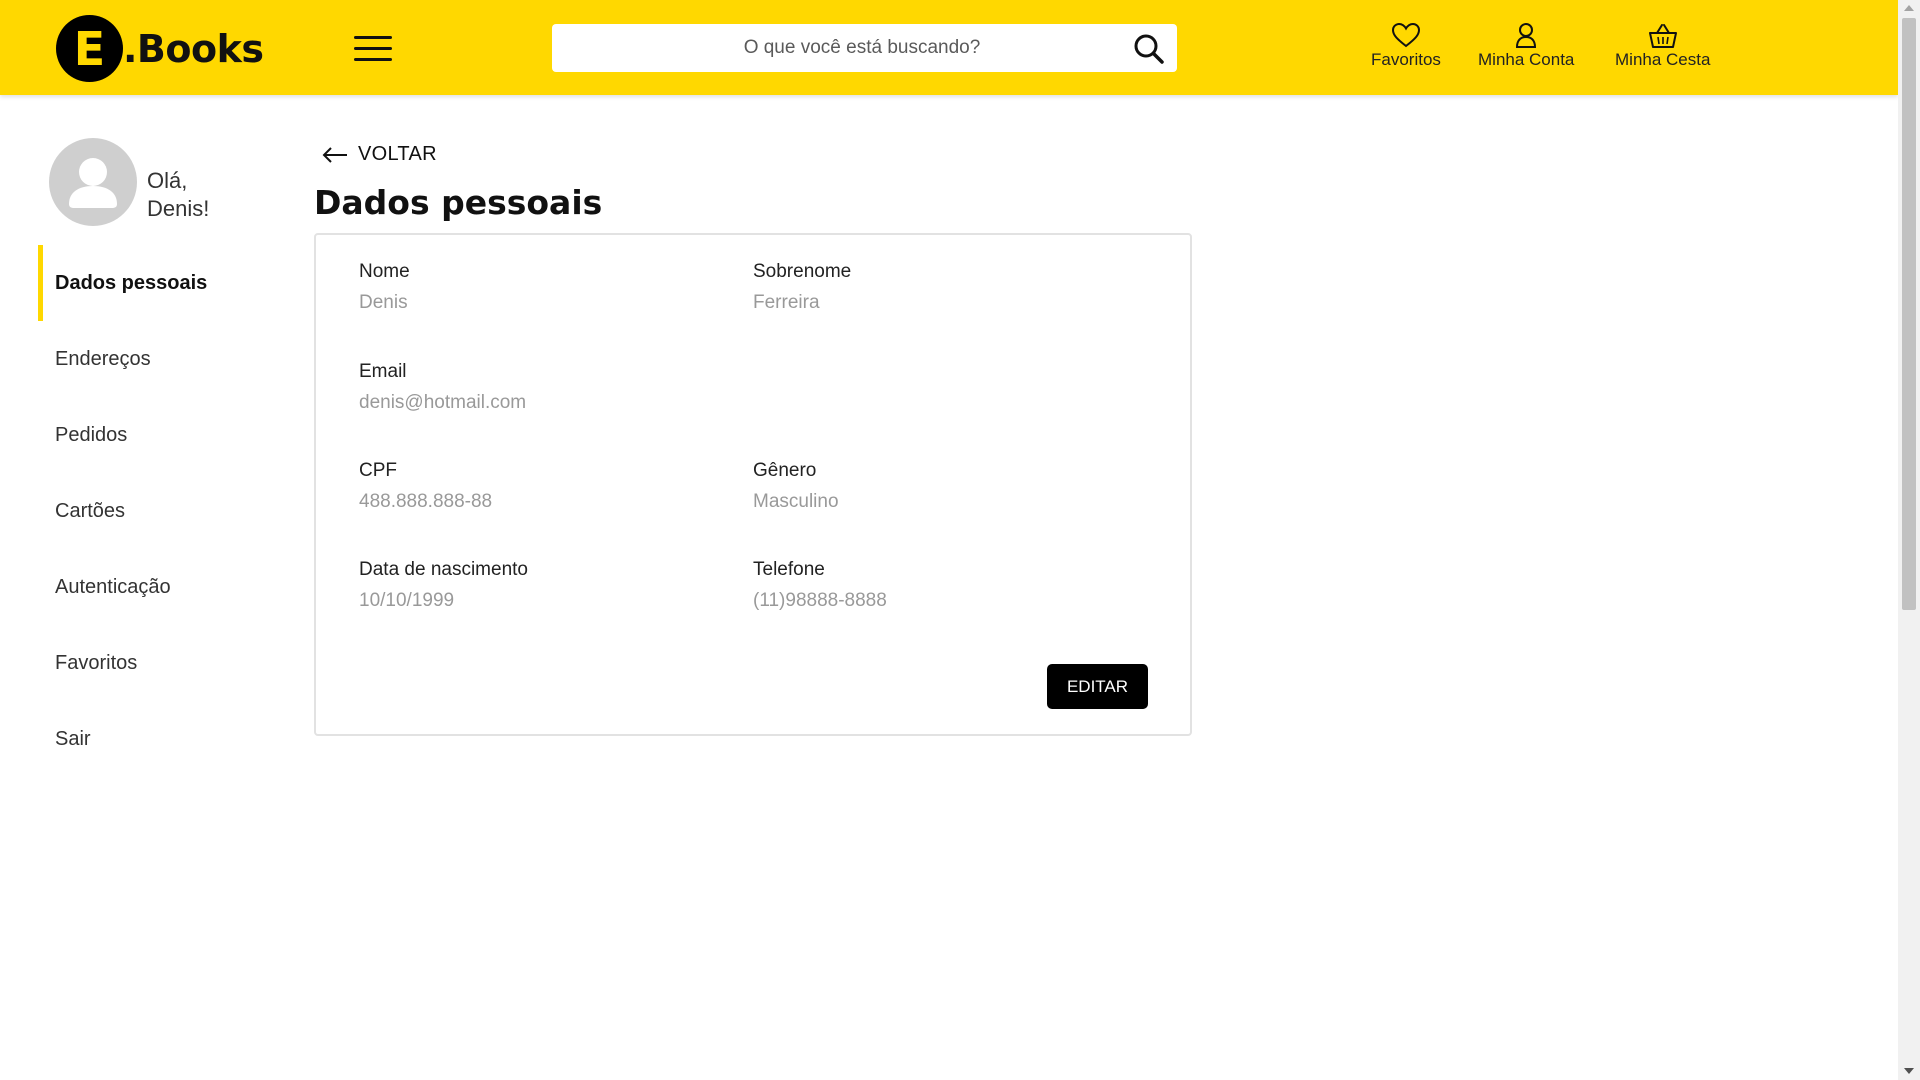  Describe the element at coordinates (1909, 8) in the screenshot. I see `scroll-up-icon` at that location.